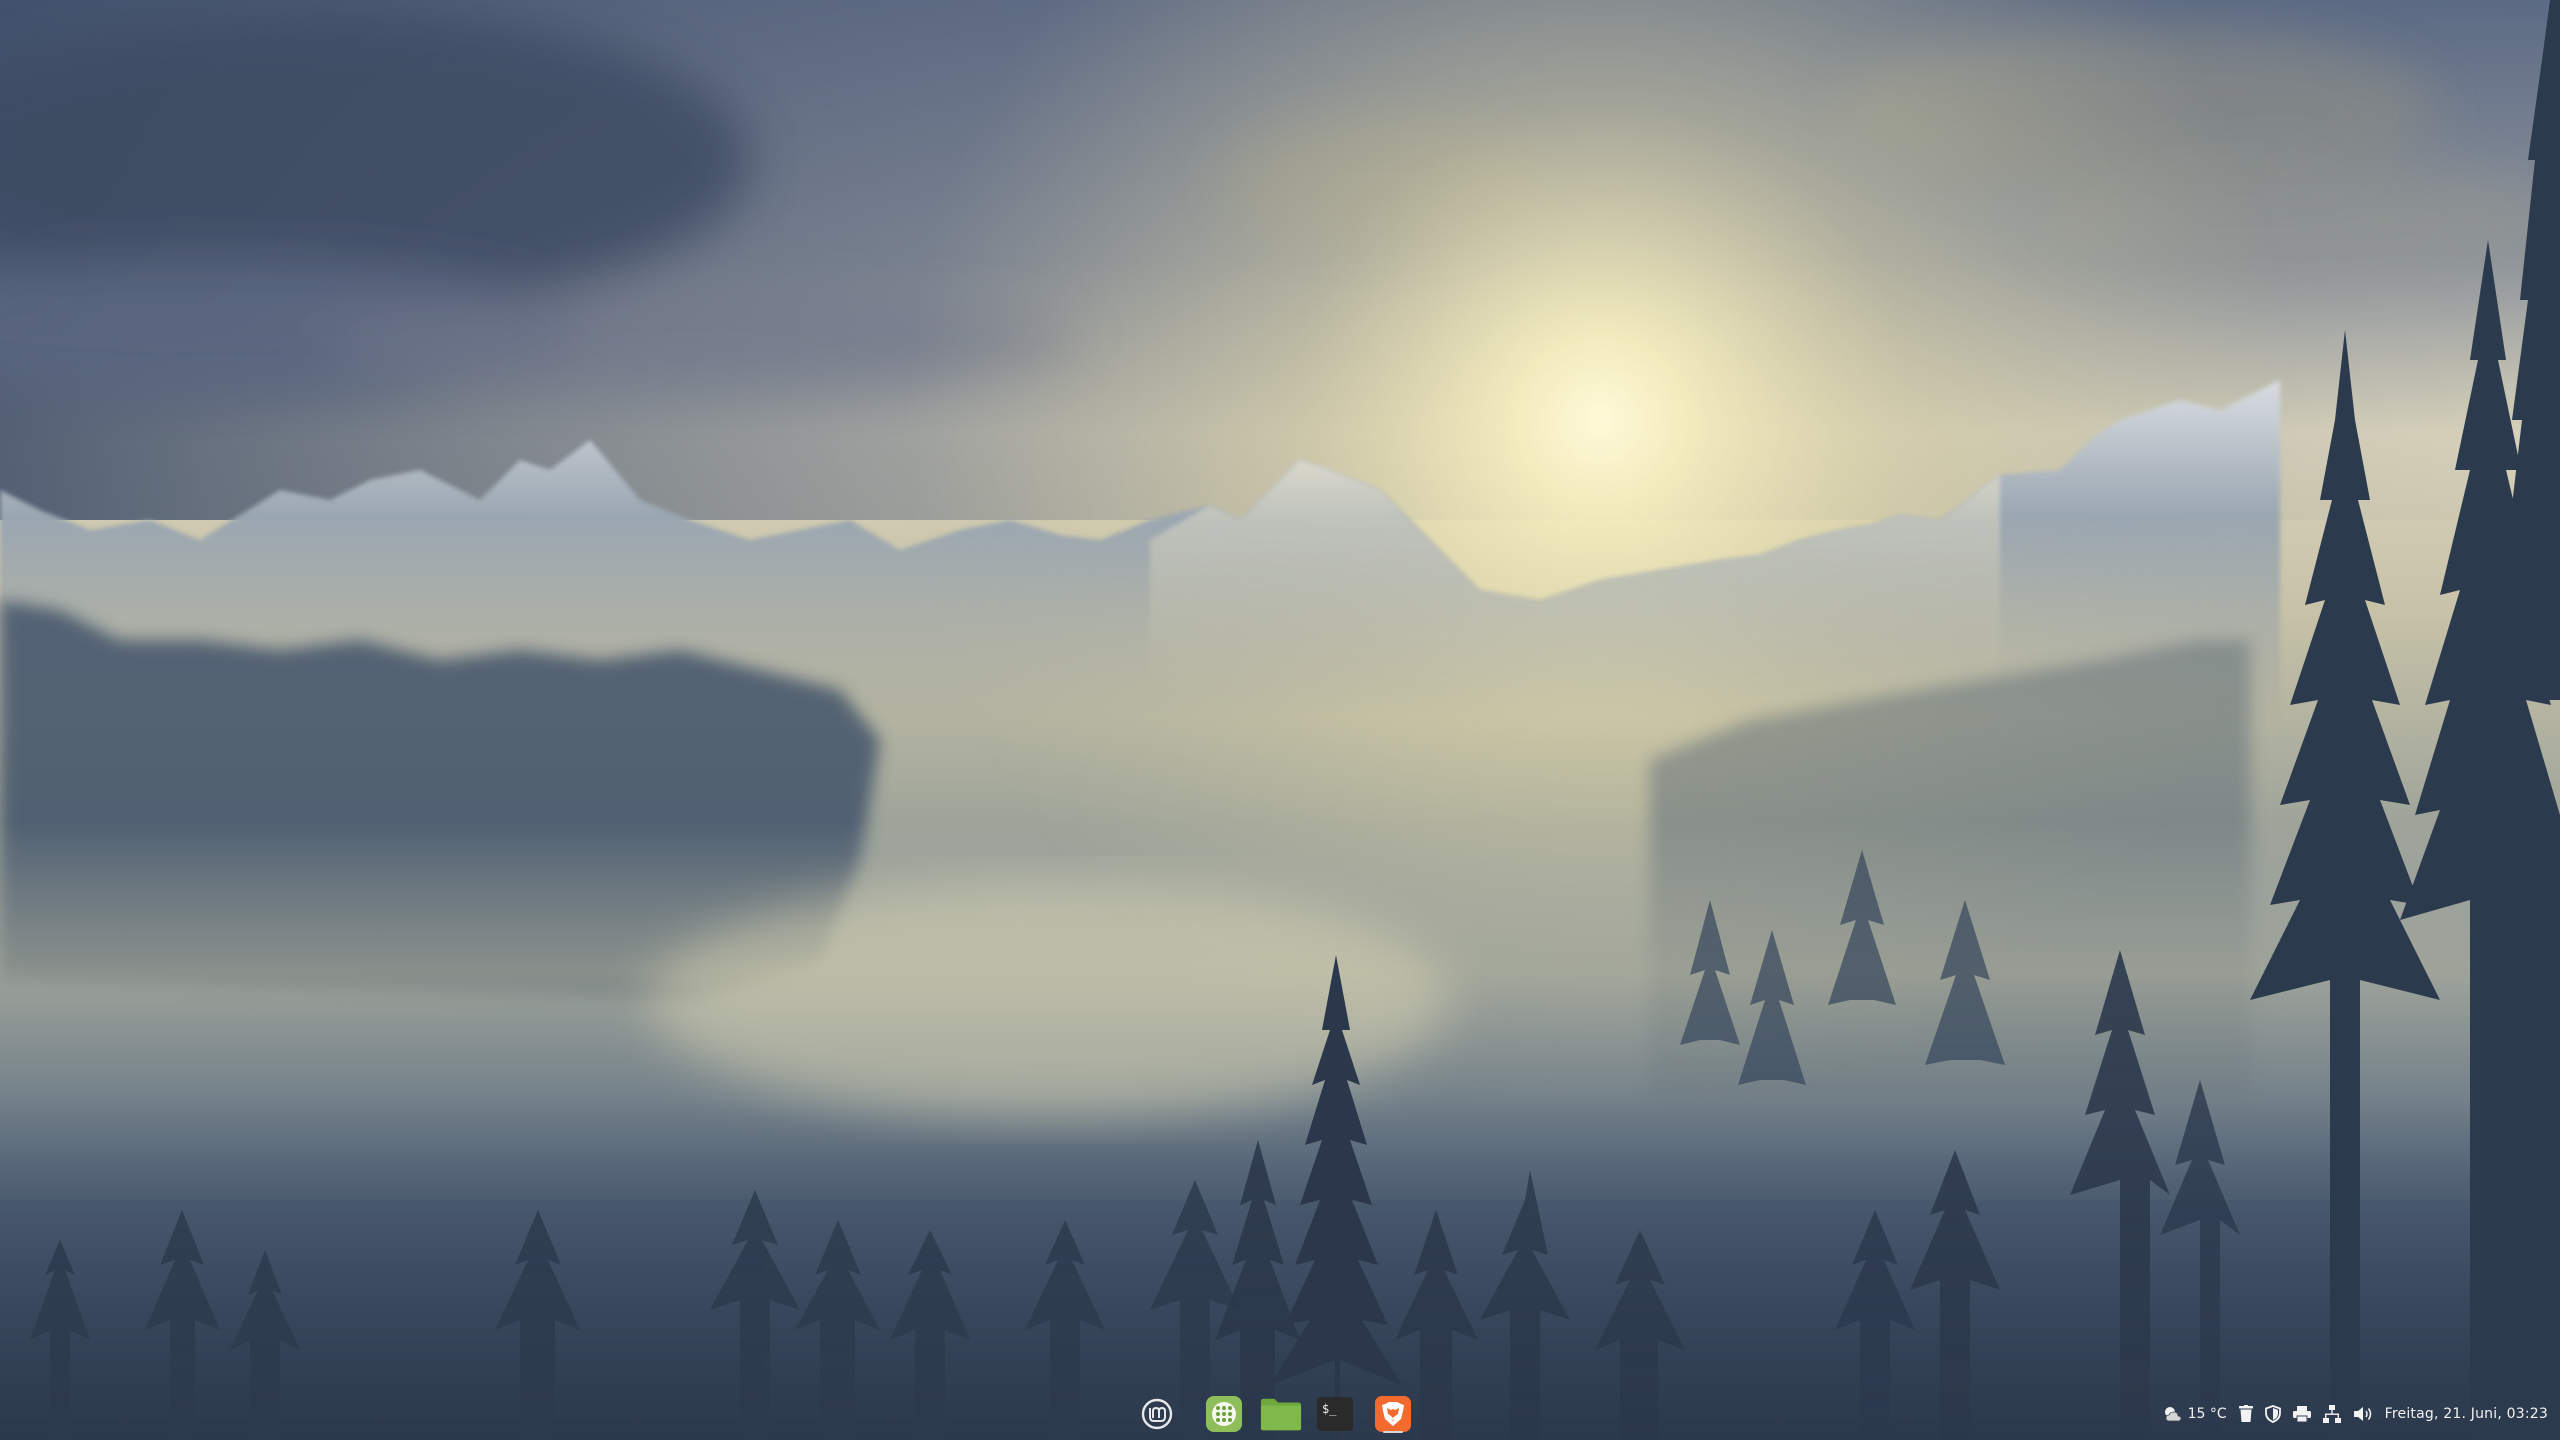 The height and width of the screenshot is (1440, 2560). I want to click on system-tray: 15 °C Freitag, 21. Juni, 03:23, so click(2355, 1414).